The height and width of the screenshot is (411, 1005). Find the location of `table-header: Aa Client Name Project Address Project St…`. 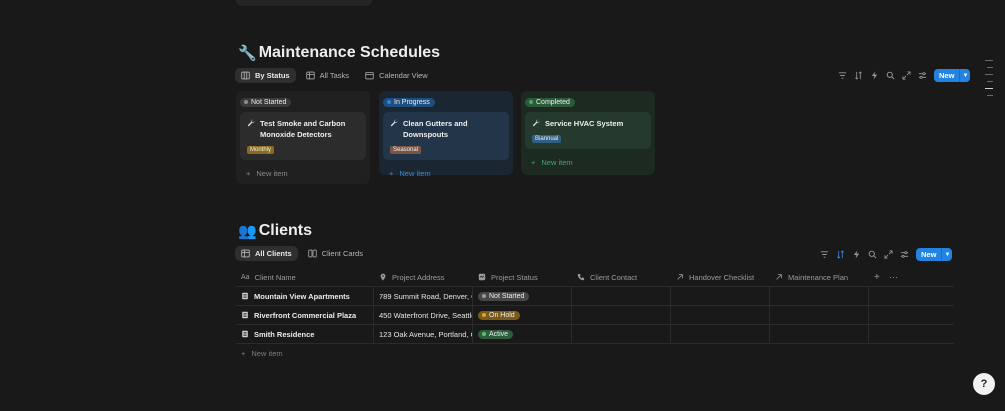

table-header: Aa Client Name Project Address Project St… is located at coordinates (595, 277).